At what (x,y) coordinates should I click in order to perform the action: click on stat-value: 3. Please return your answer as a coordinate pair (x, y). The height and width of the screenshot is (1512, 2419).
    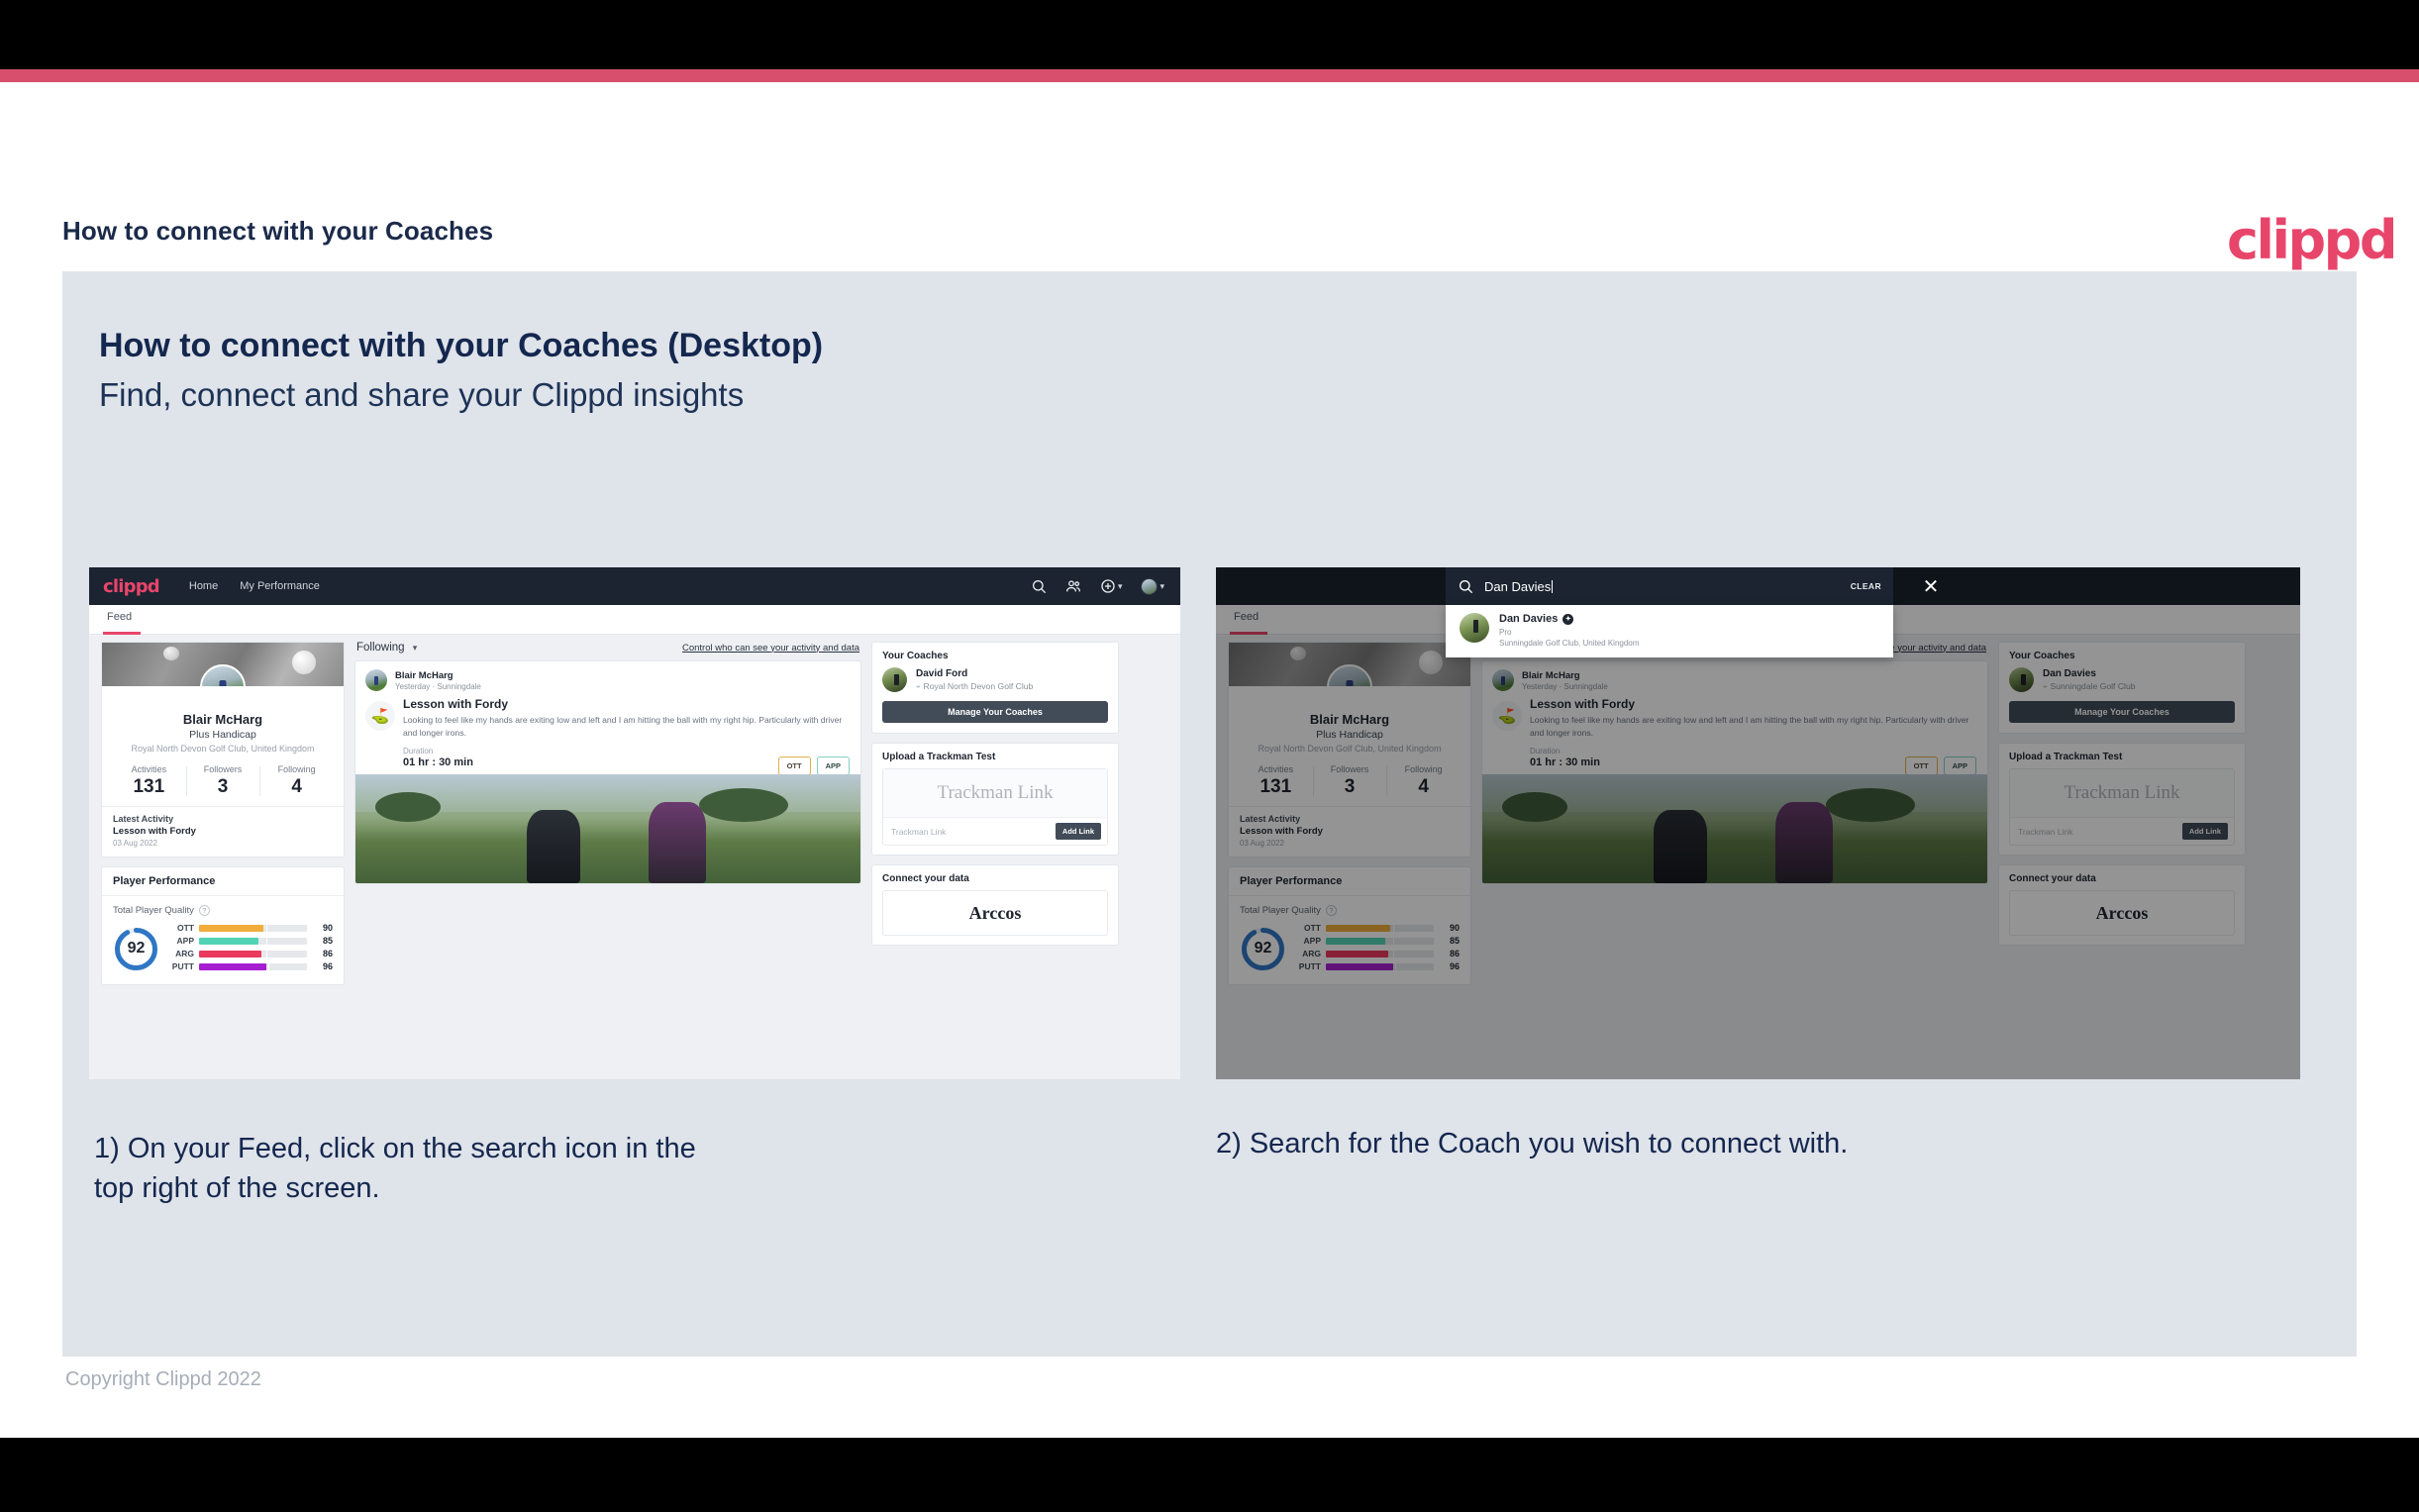
    Looking at the image, I should click on (223, 786).